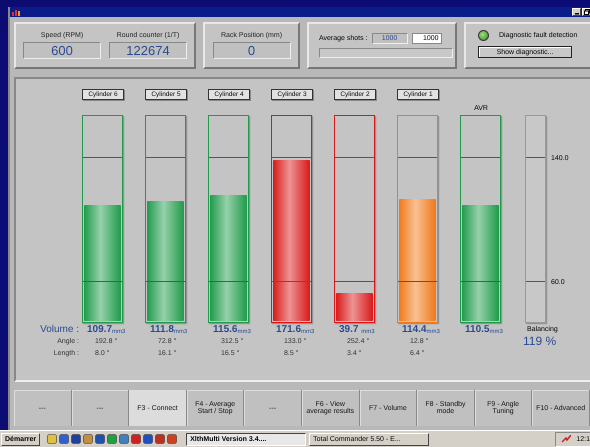  I want to click on volume-label: Volume :, so click(60, 329).